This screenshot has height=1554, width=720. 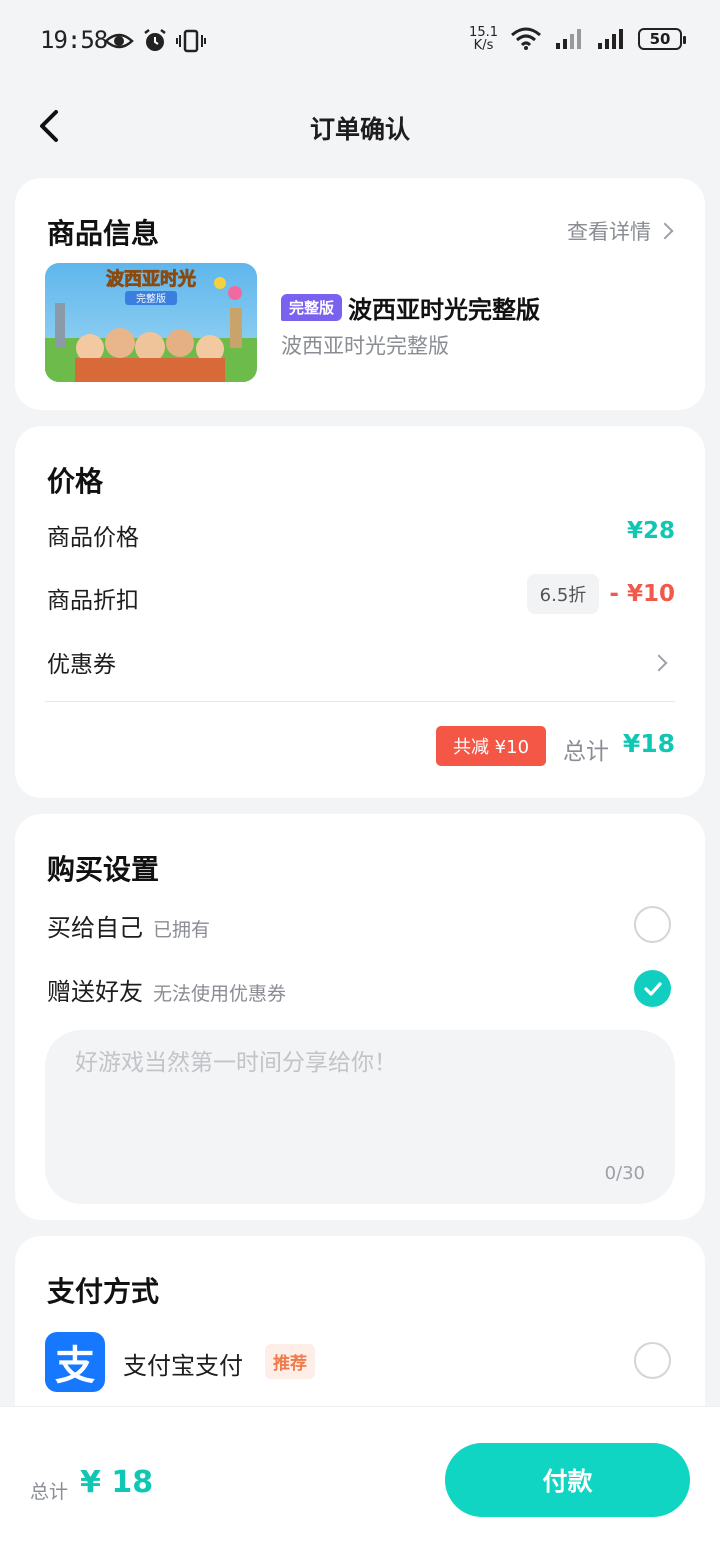 I want to click on payment-section-title: 支付方式, so click(x=103, y=1291).